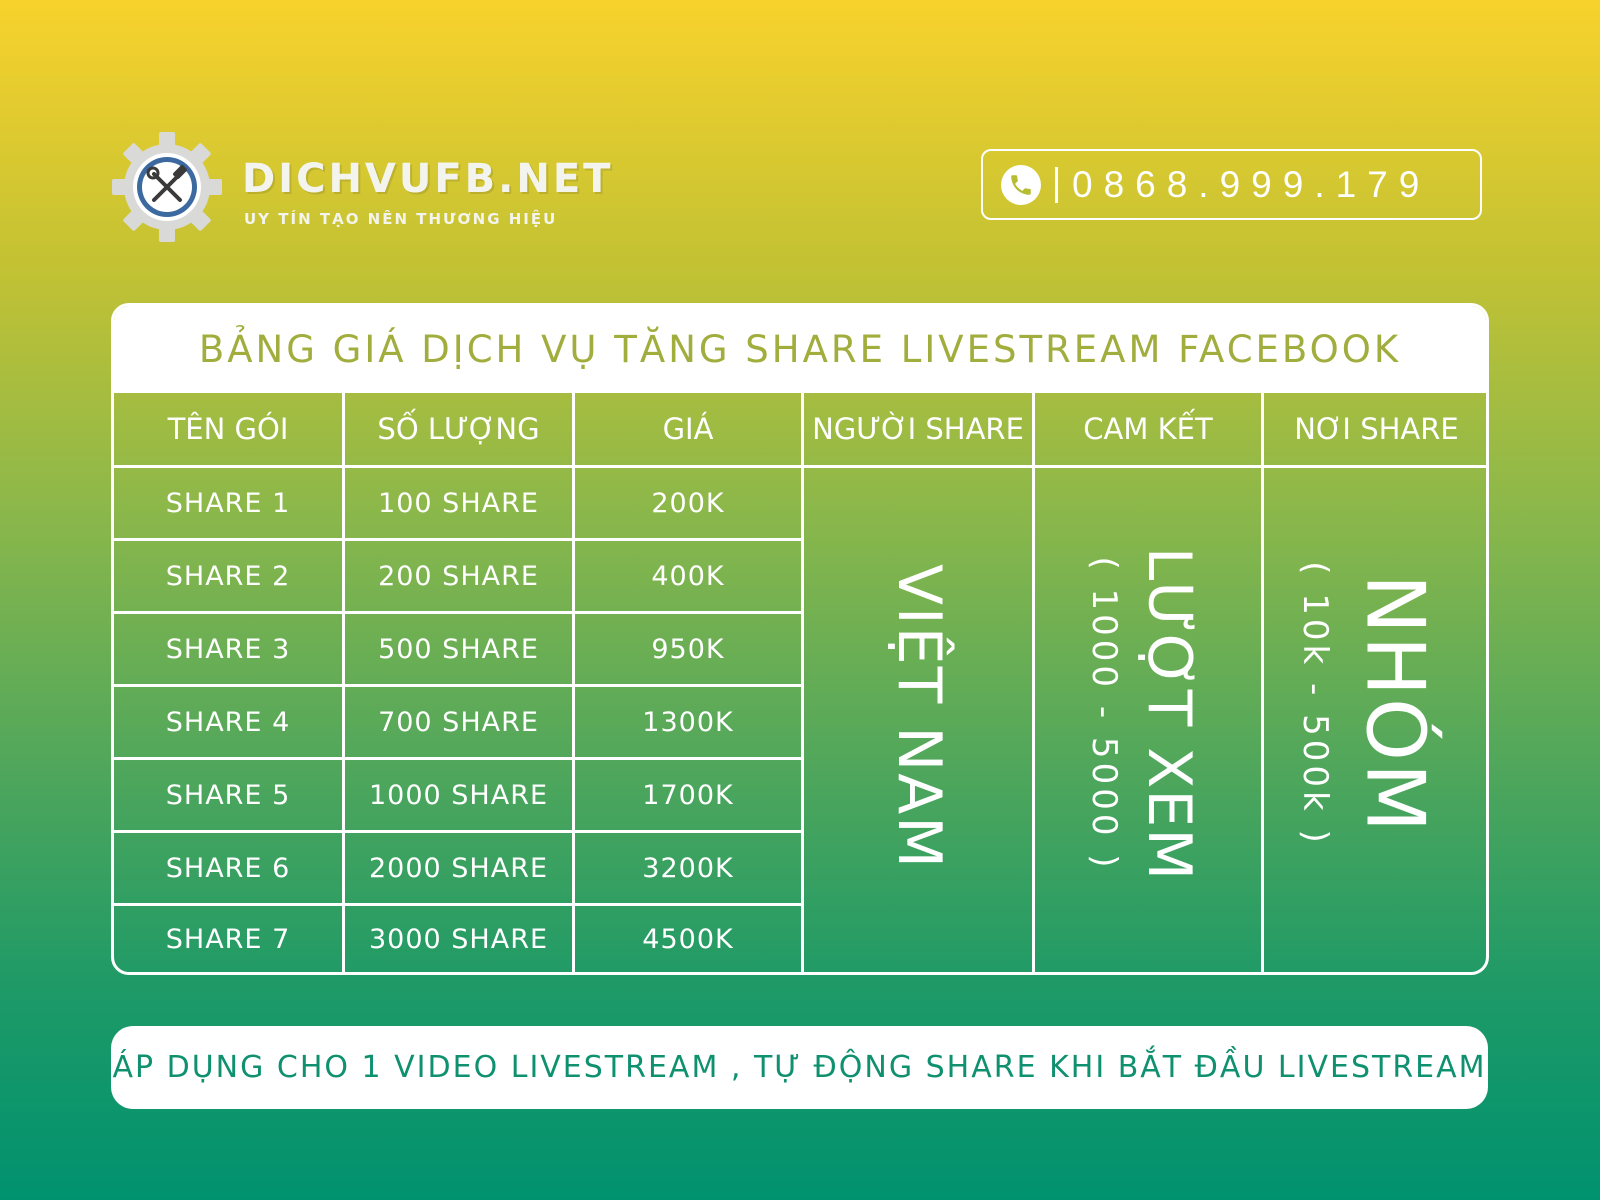 The height and width of the screenshot is (1200, 1600). I want to click on brand-logo: DICHVUFB.NET UY TÍN TẠO NÊN THƯƠNG HIỆU, so click(392, 187).